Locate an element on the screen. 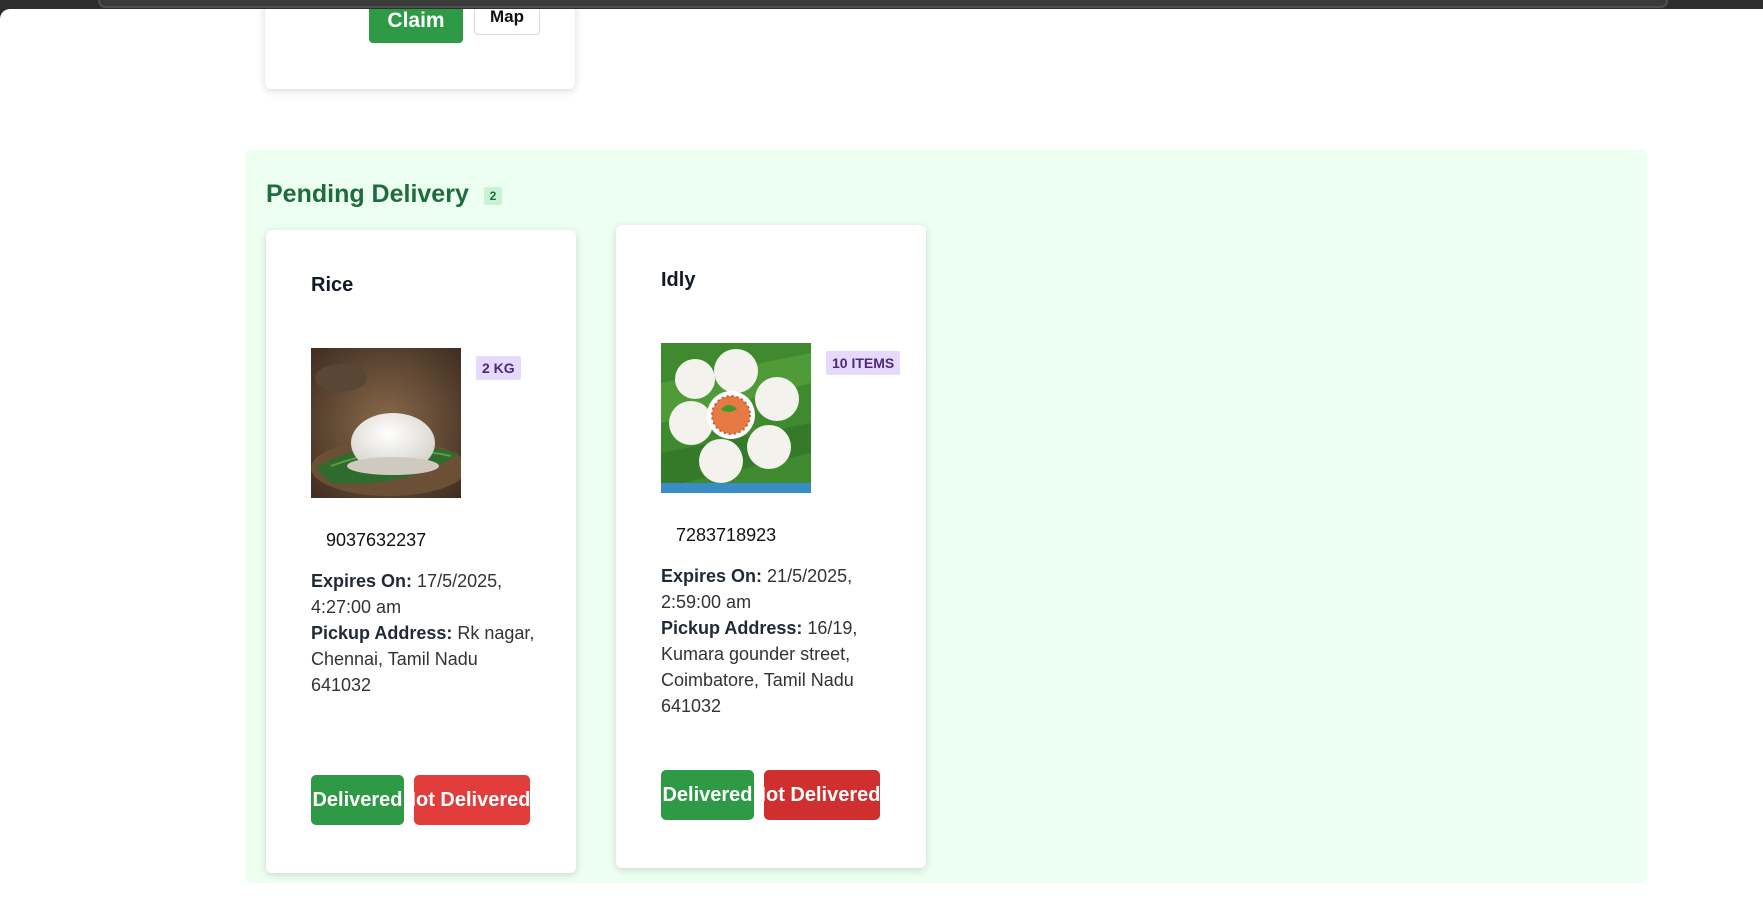  pending-count-badge: 2 is located at coordinates (493, 196).